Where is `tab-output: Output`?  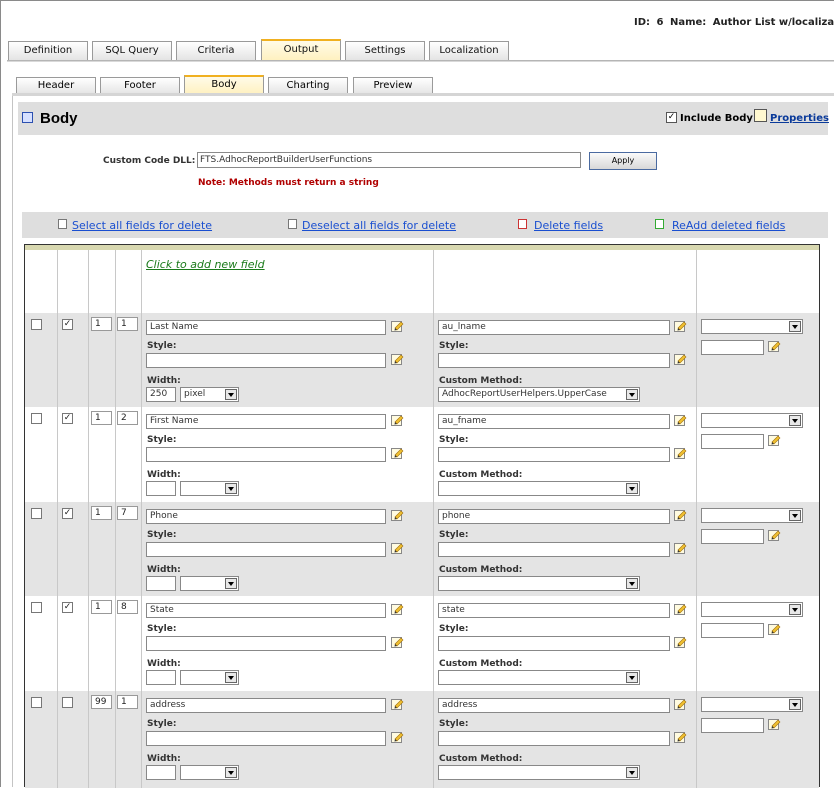 tab-output: Output is located at coordinates (301, 49).